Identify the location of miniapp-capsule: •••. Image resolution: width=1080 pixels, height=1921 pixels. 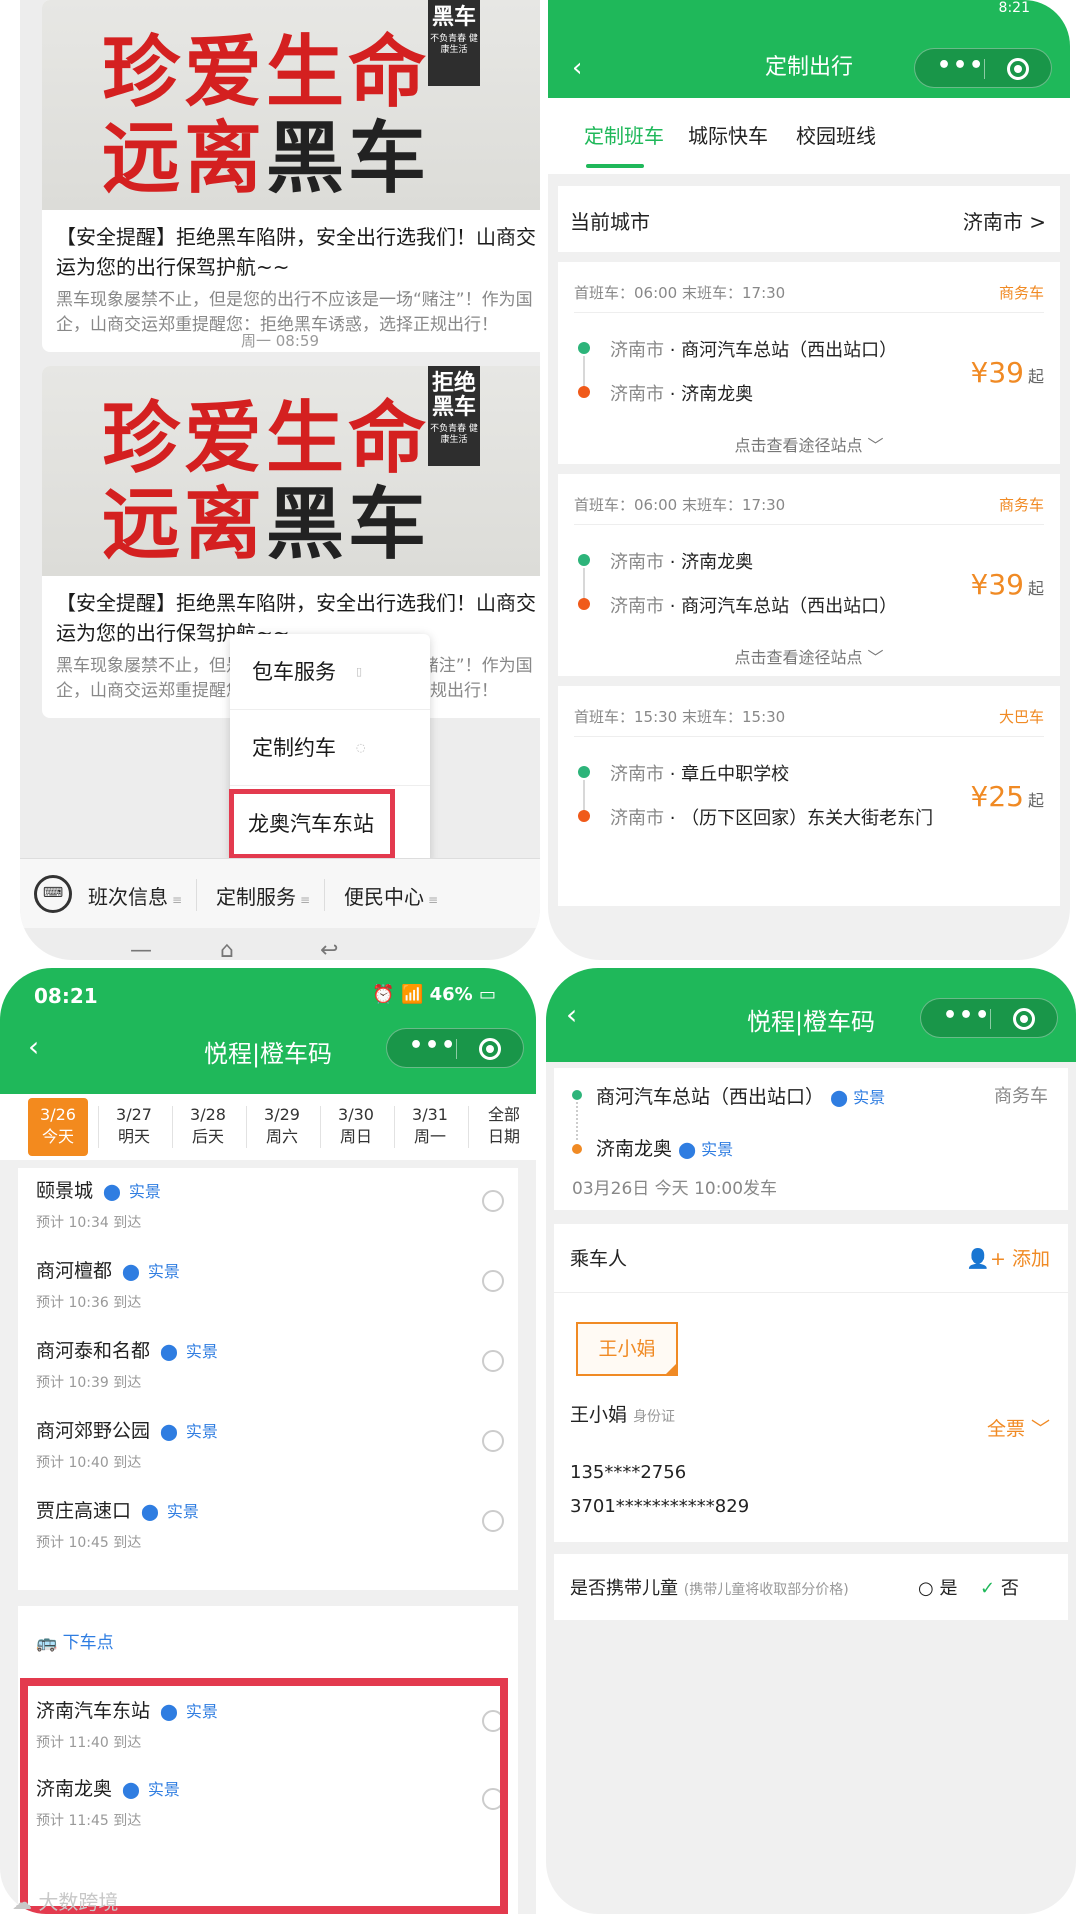
(983, 68).